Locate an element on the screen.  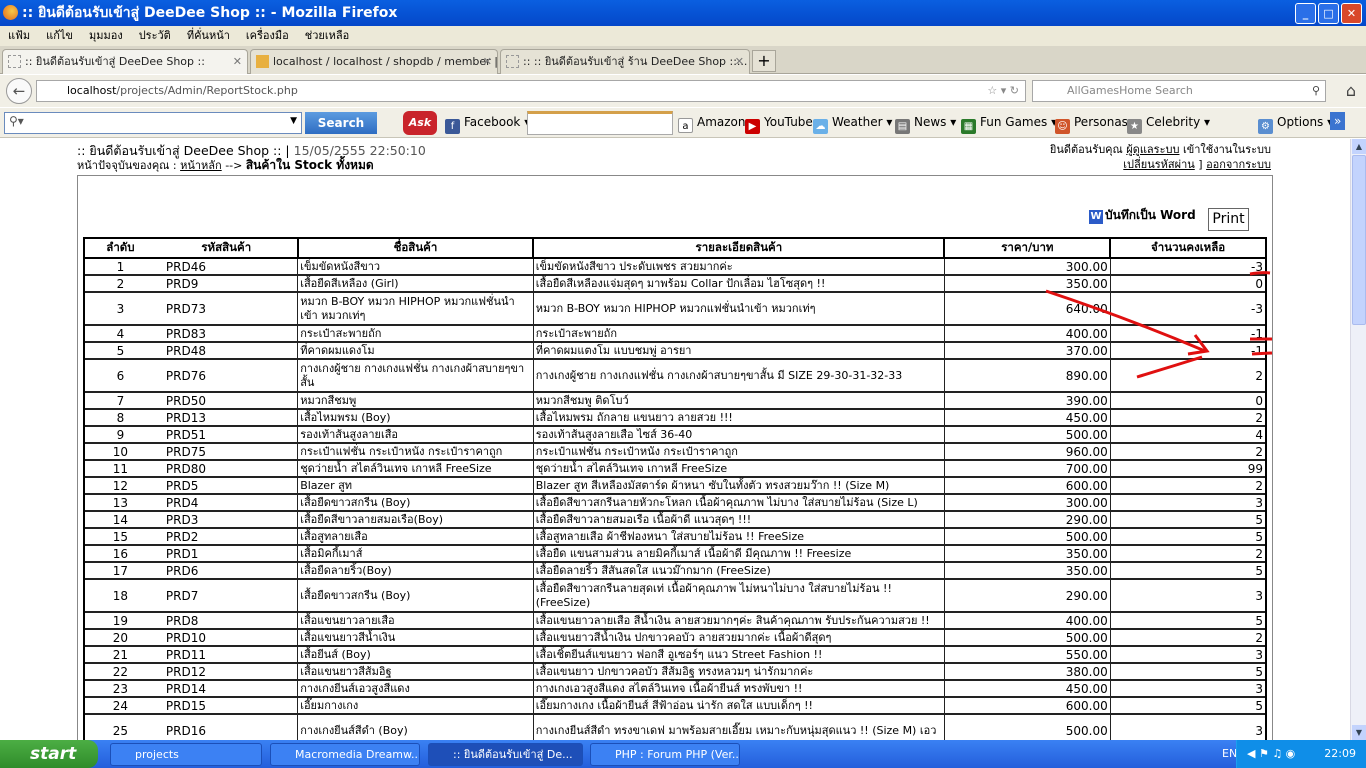
youtube-button: ▶ YouTube is located at coordinates (779, 124).